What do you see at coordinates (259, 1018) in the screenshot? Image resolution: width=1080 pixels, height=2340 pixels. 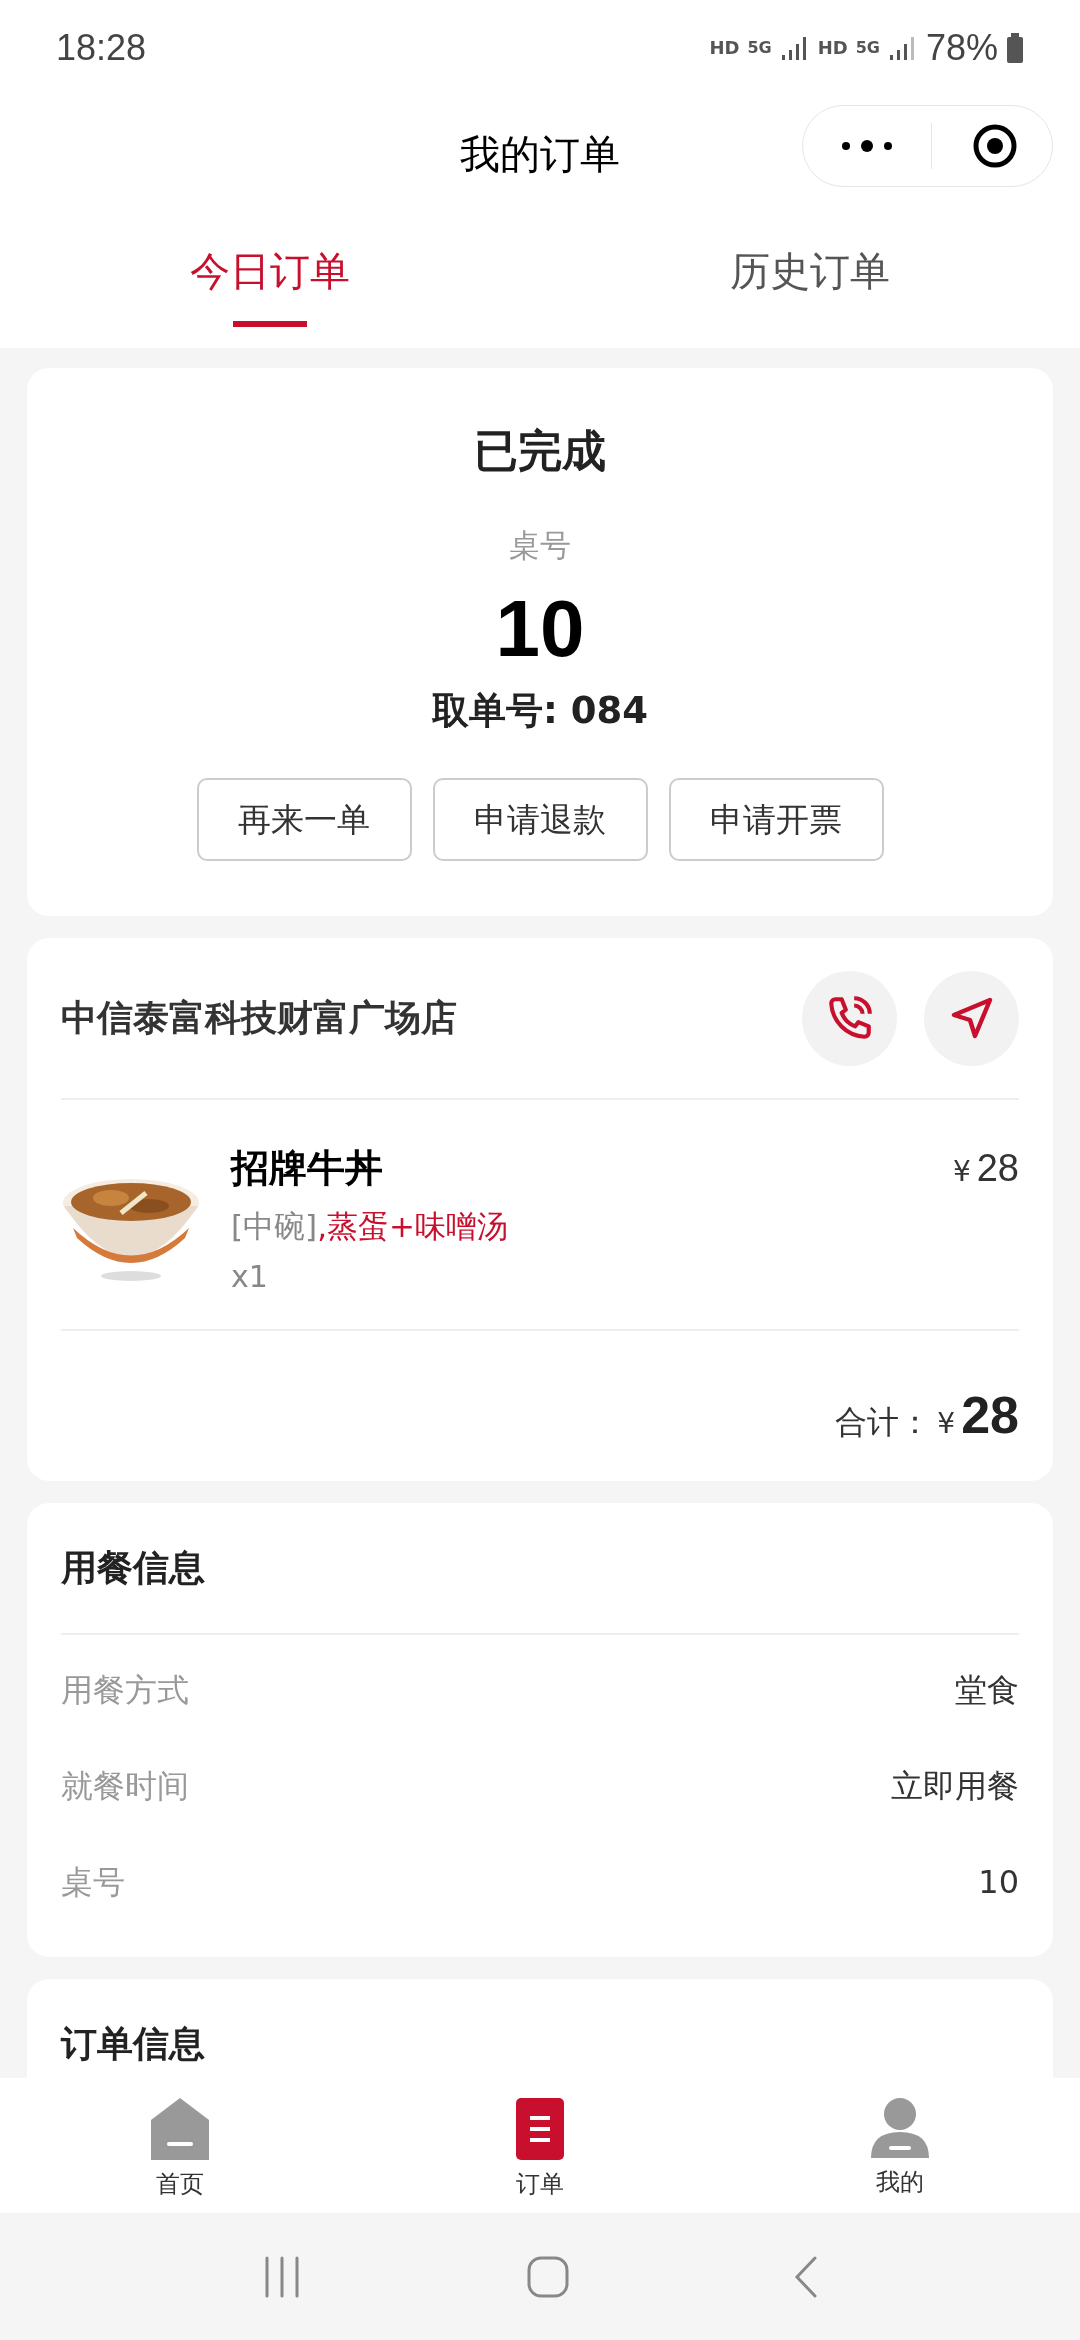 I see `store-name: 中信泰富科技财富广场店` at bounding box center [259, 1018].